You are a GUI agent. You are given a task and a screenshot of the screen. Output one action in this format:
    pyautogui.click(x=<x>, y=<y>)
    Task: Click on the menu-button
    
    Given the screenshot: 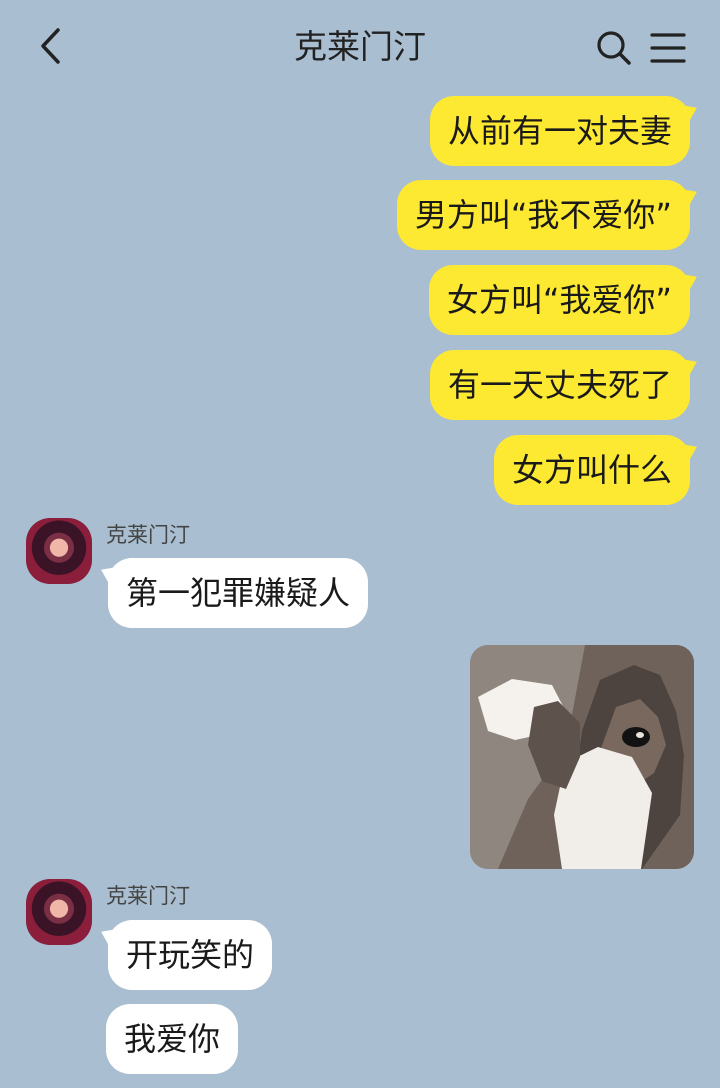 What is the action you would take?
    pyautogui.click(x=668, y=48)
    